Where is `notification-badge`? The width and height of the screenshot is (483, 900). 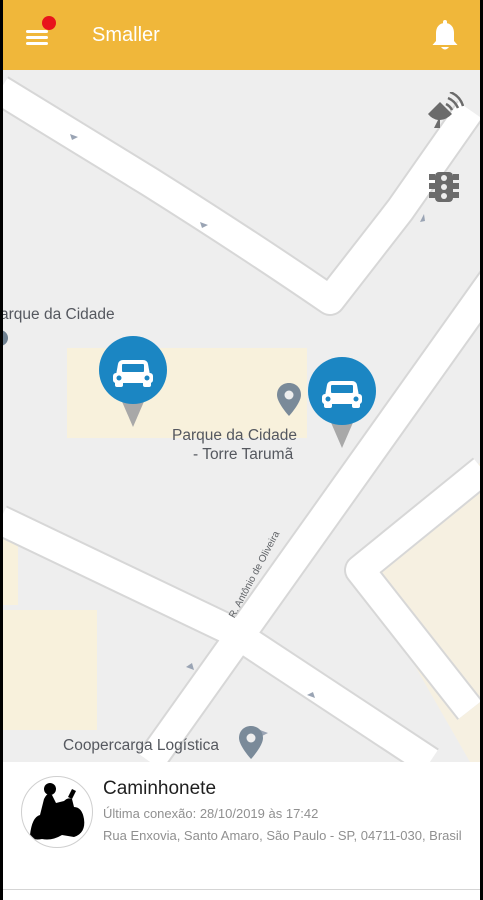
notification-badge is located at coordinates (49, 23).